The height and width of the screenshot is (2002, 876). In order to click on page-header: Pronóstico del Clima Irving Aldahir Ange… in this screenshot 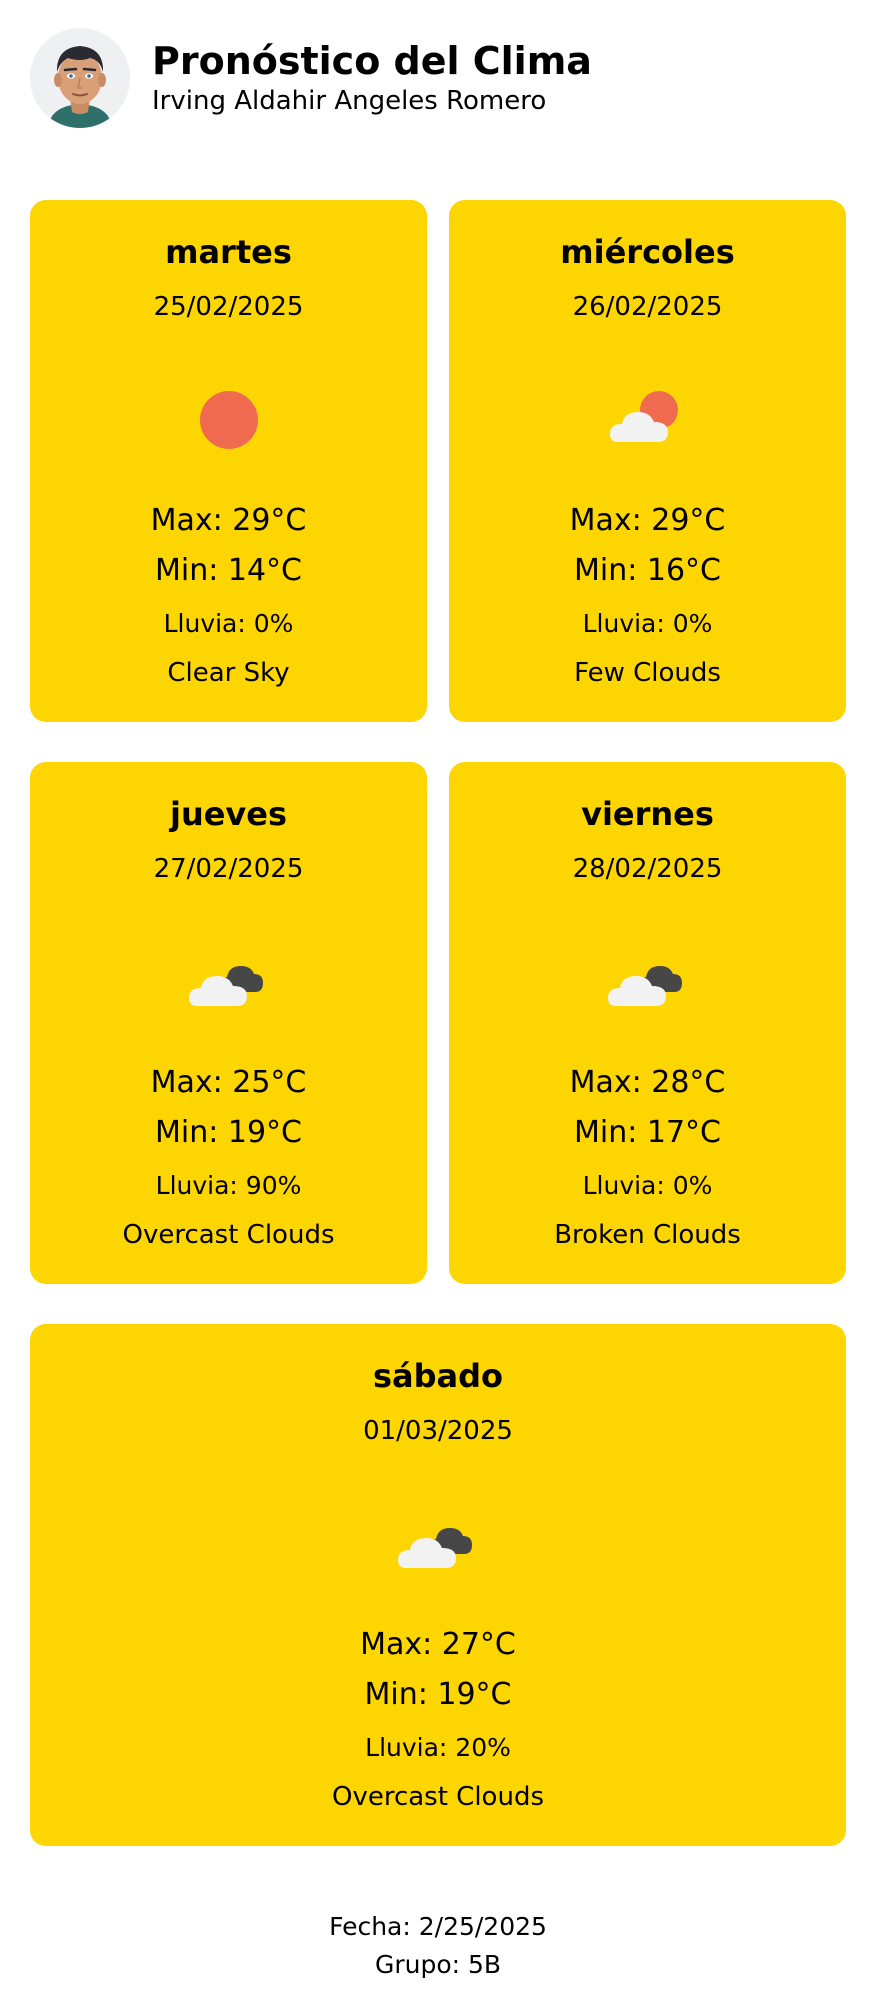, I will do `click(311, 78)`.